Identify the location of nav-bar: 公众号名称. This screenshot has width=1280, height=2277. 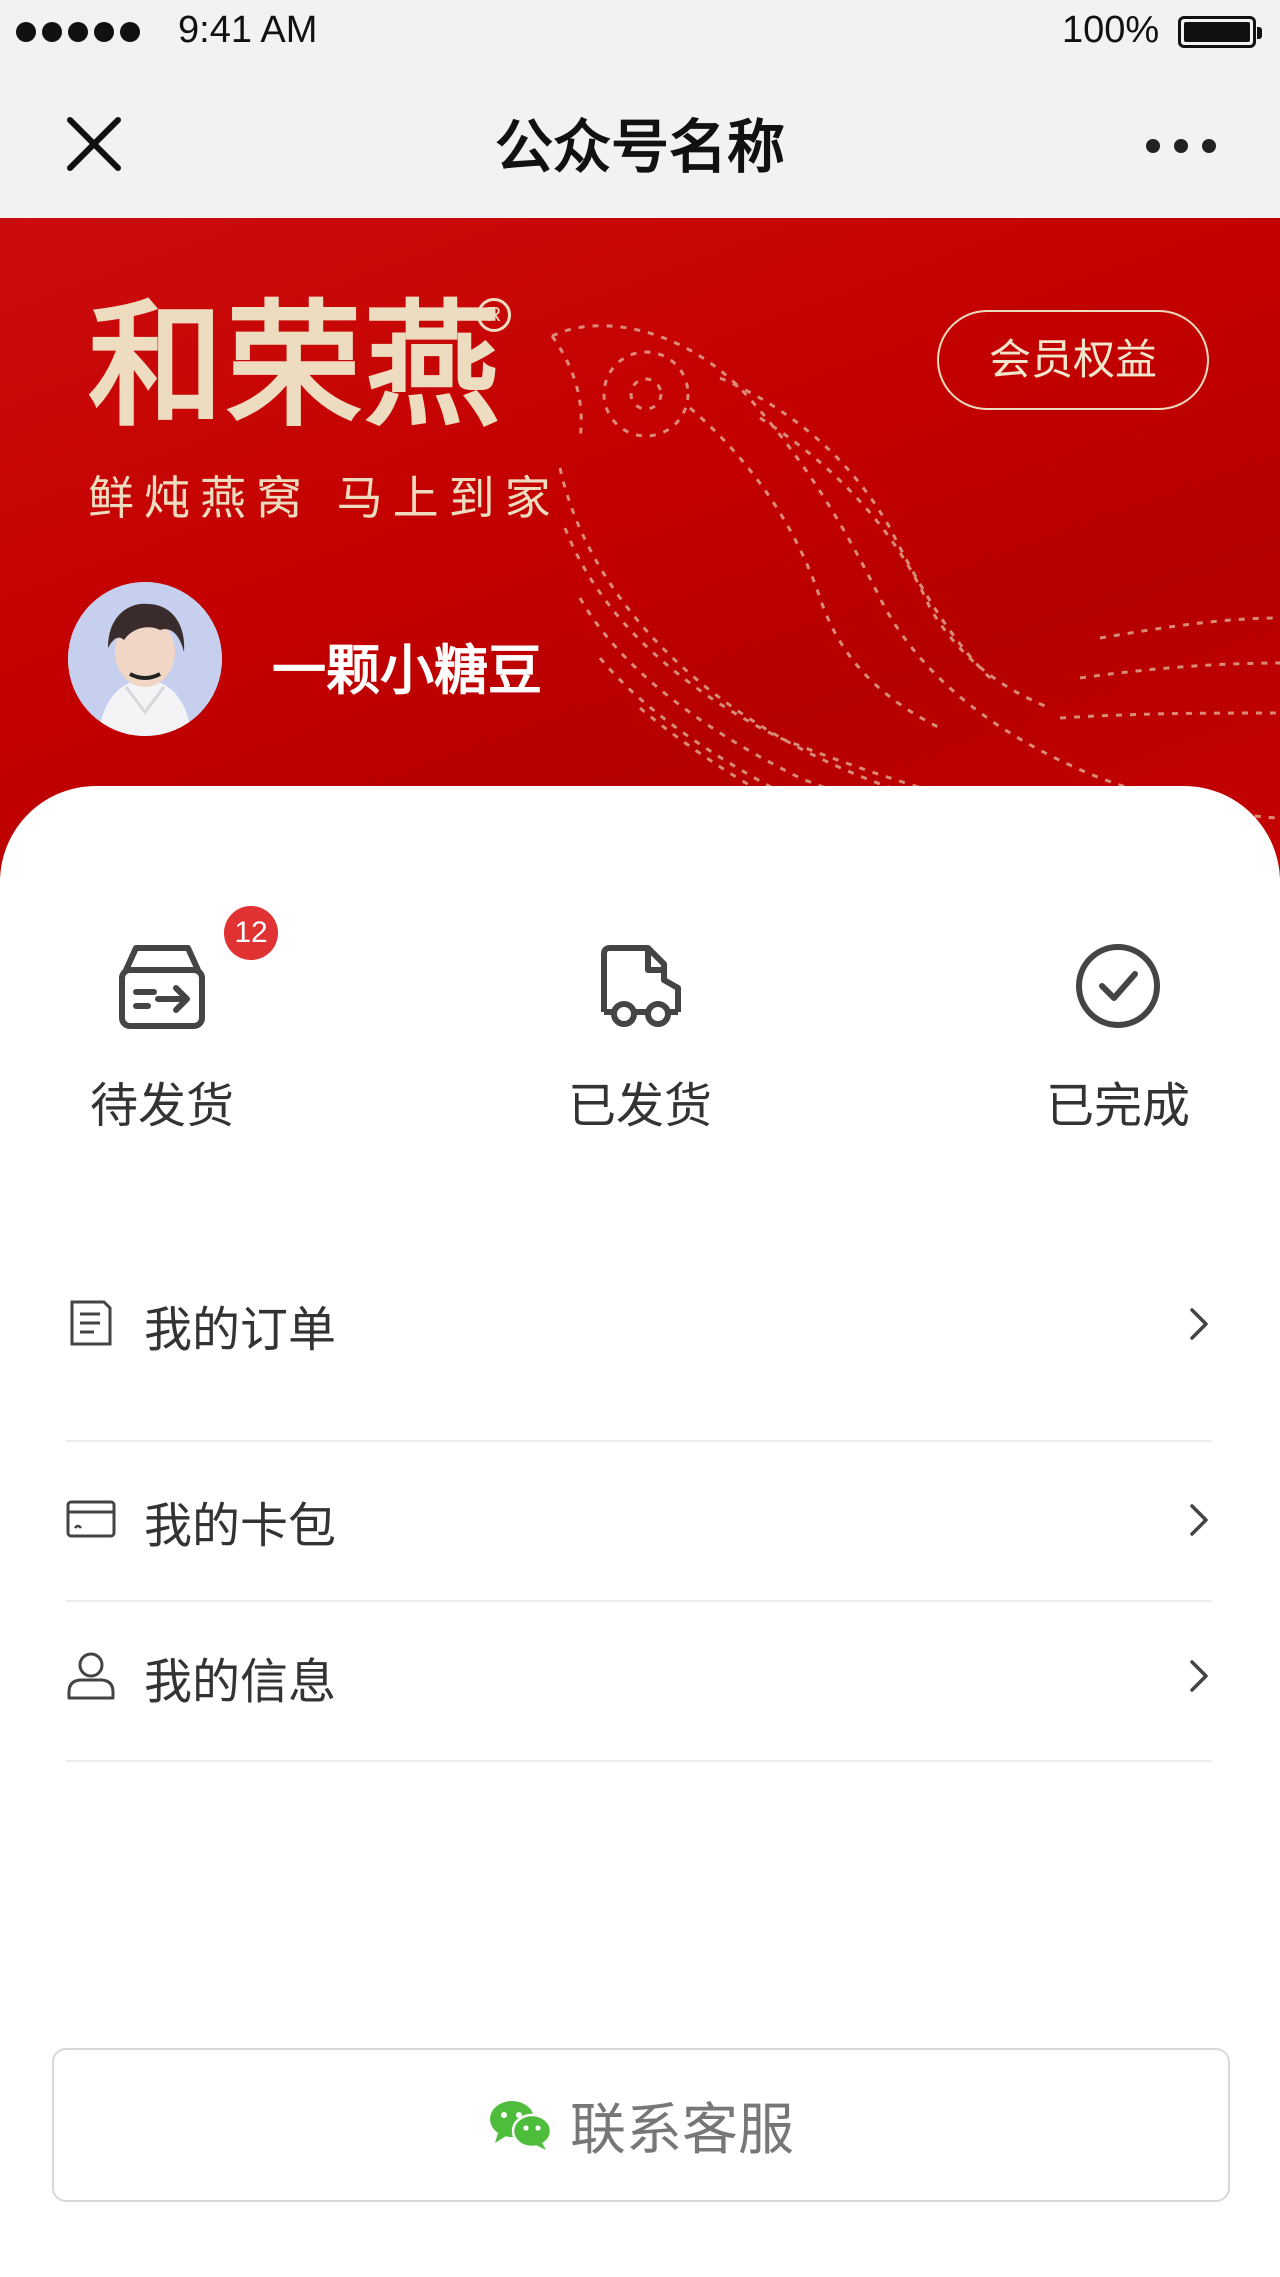
(640, 141).